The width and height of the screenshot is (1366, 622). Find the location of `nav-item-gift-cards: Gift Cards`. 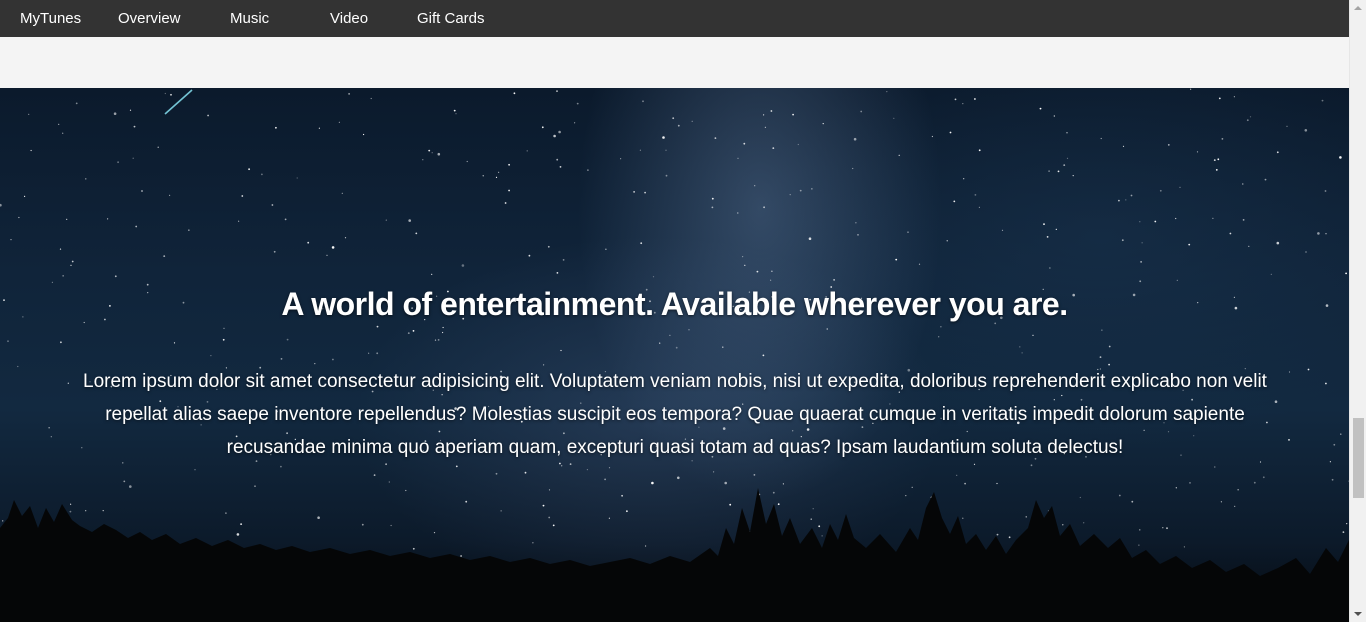

nav-item-gift-cards: Gift Cards is located at coordinates (451, 18).